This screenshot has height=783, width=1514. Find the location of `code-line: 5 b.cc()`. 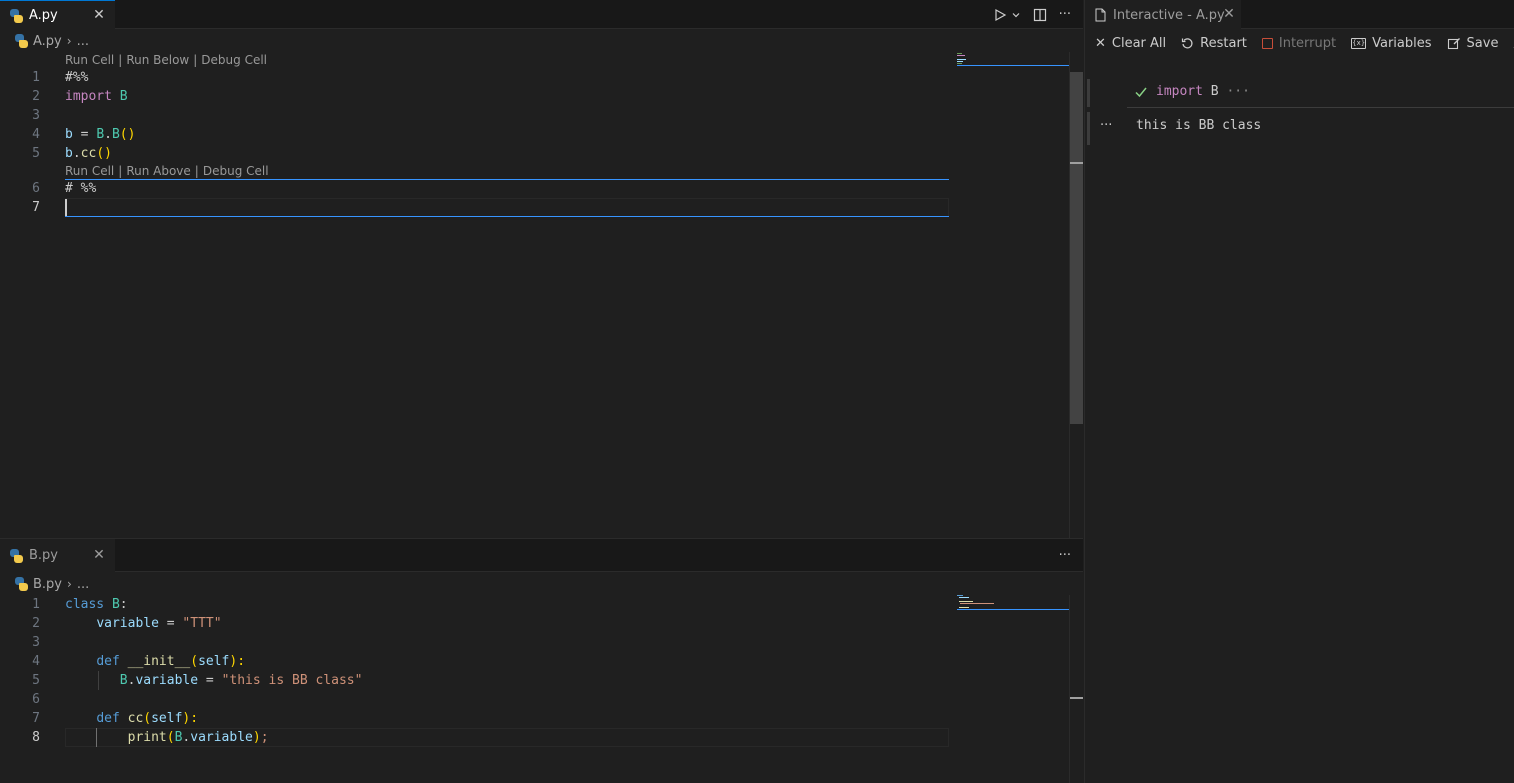

code-line: 5 b.cc() is located at coordinates (474, 153).